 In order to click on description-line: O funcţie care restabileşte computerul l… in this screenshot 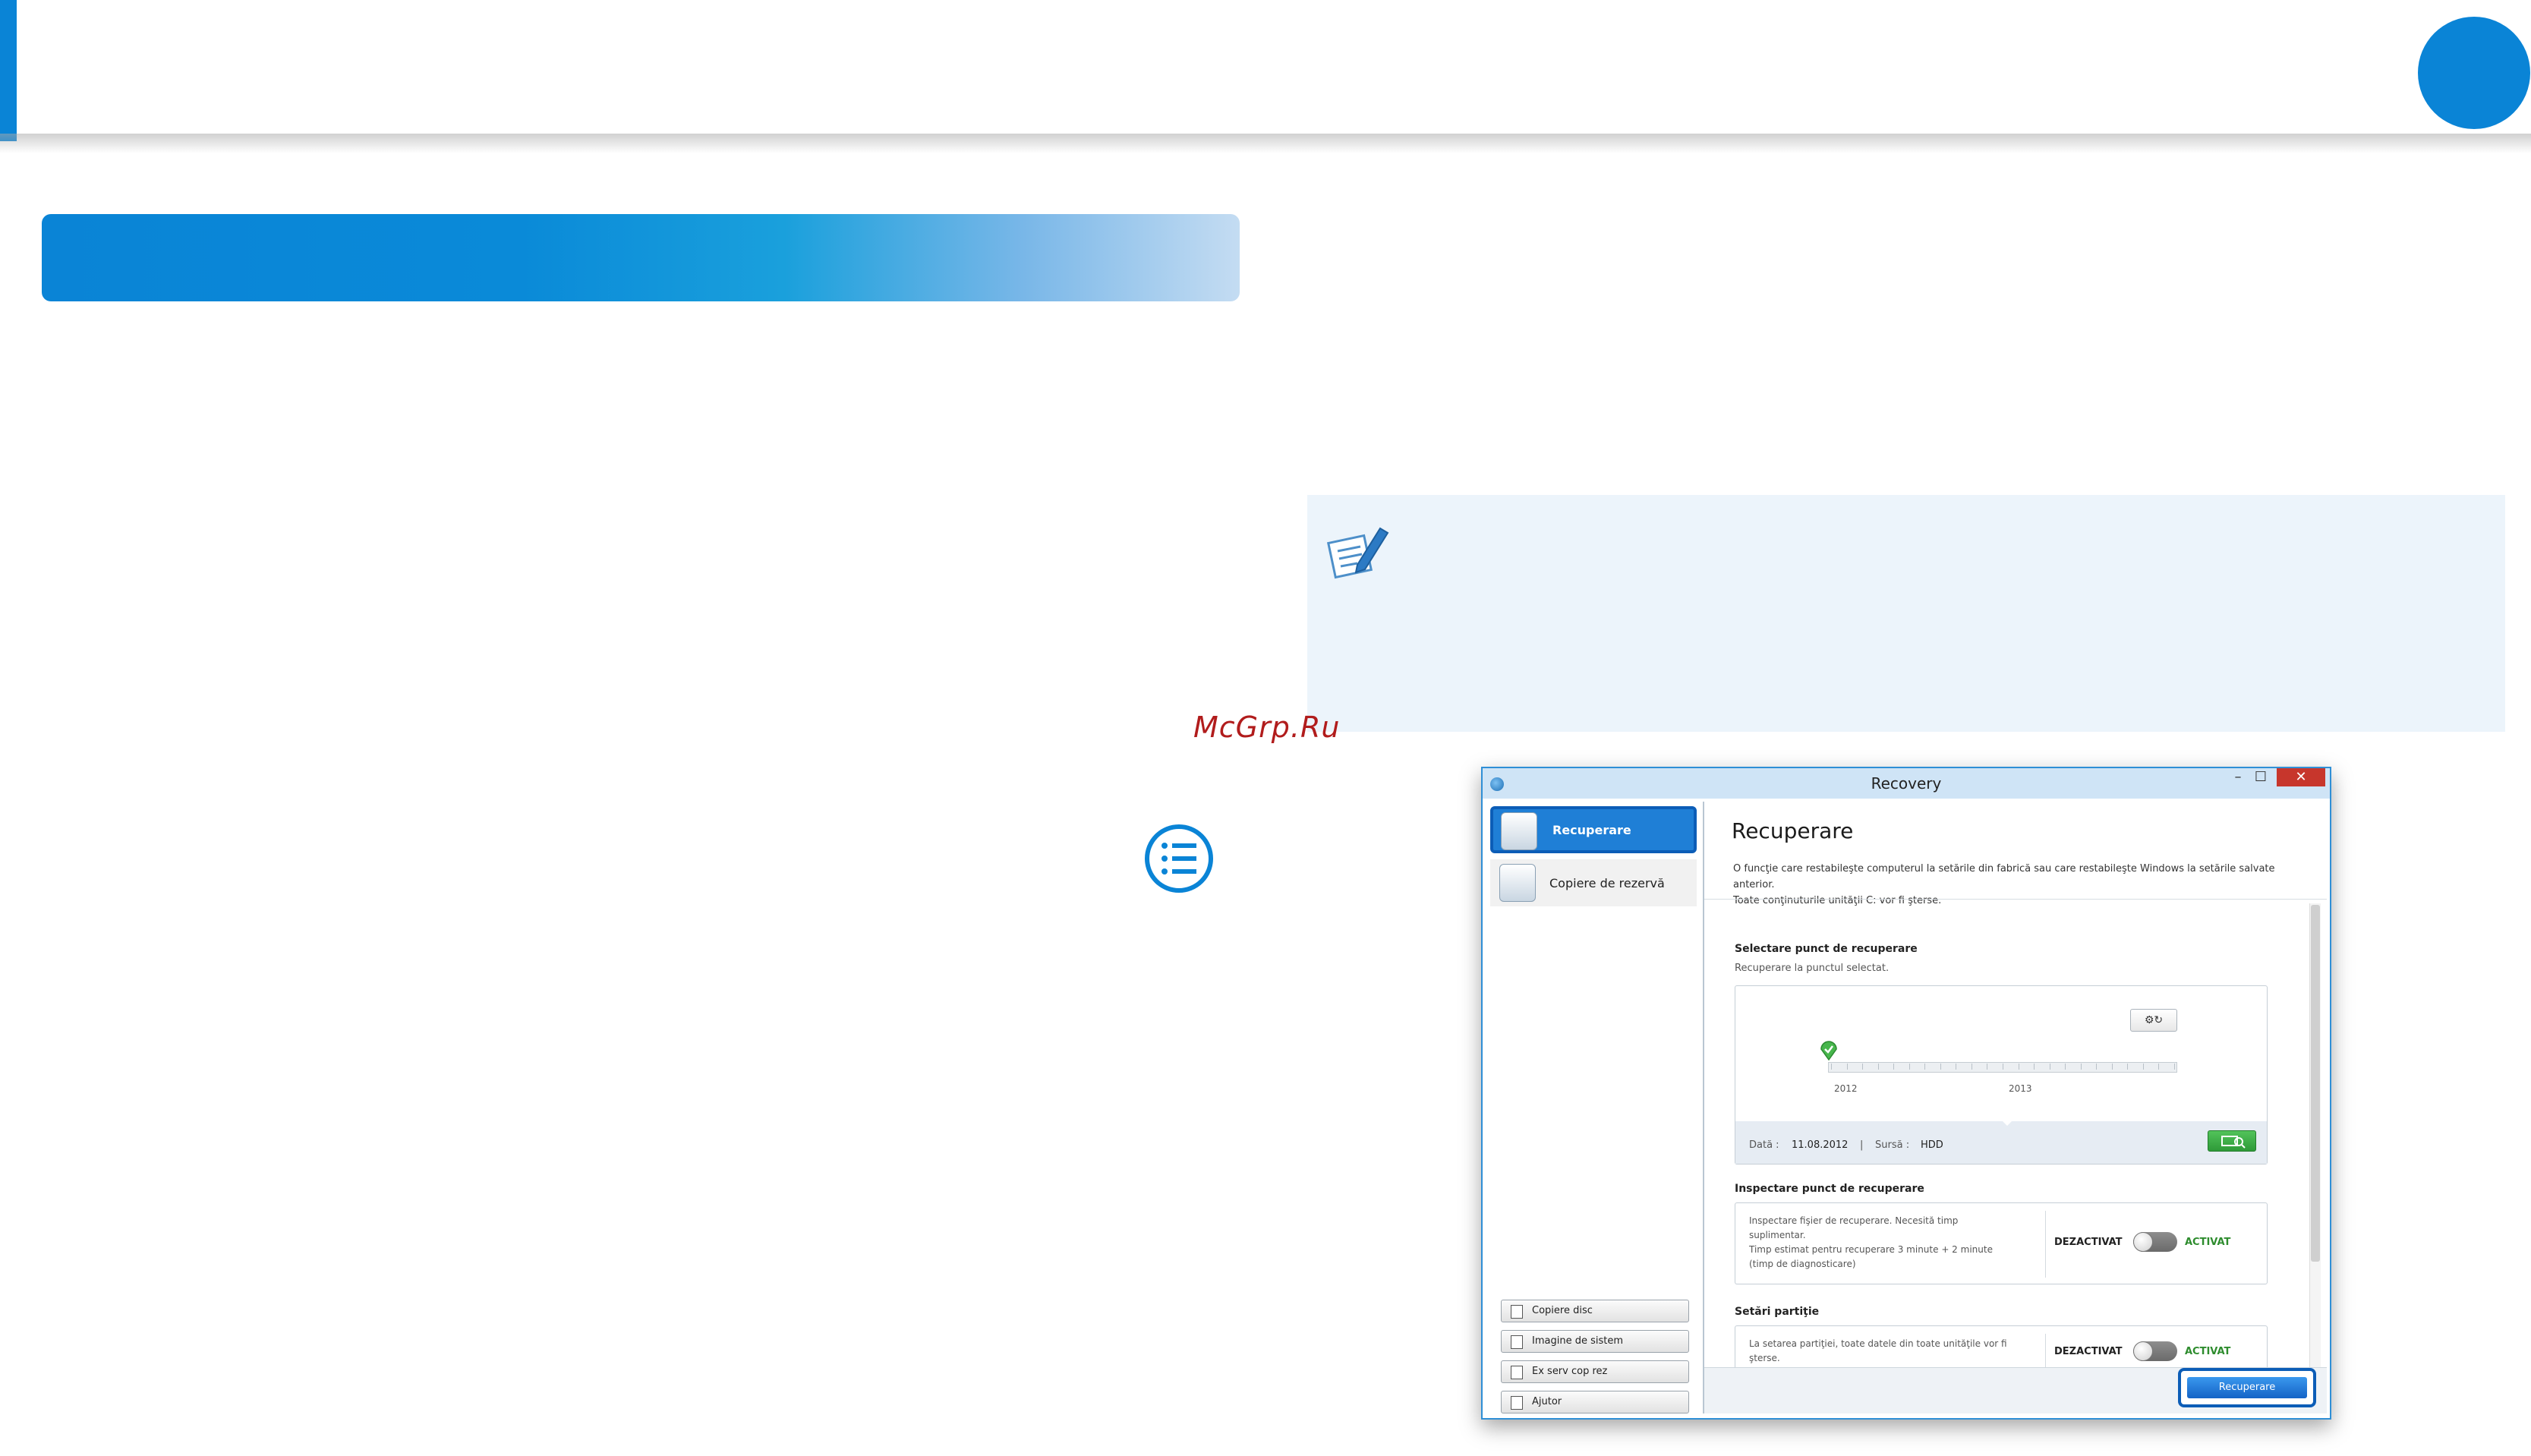, I will do `click(2004, 876)`.